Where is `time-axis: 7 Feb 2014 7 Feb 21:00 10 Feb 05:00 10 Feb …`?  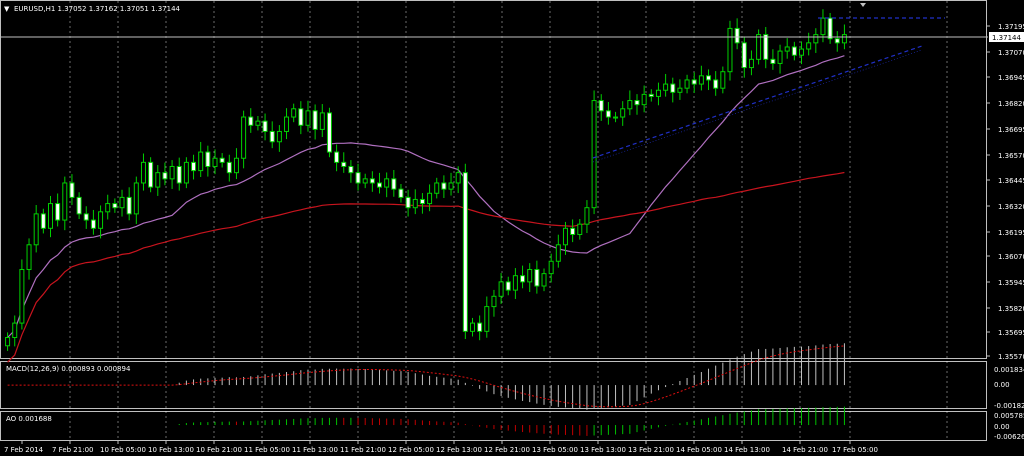 time-axis: 7 Feb 2014 7 Feb 21:00 10 Feb 05:00 10 Feb … is located at coordinates (441, 447).